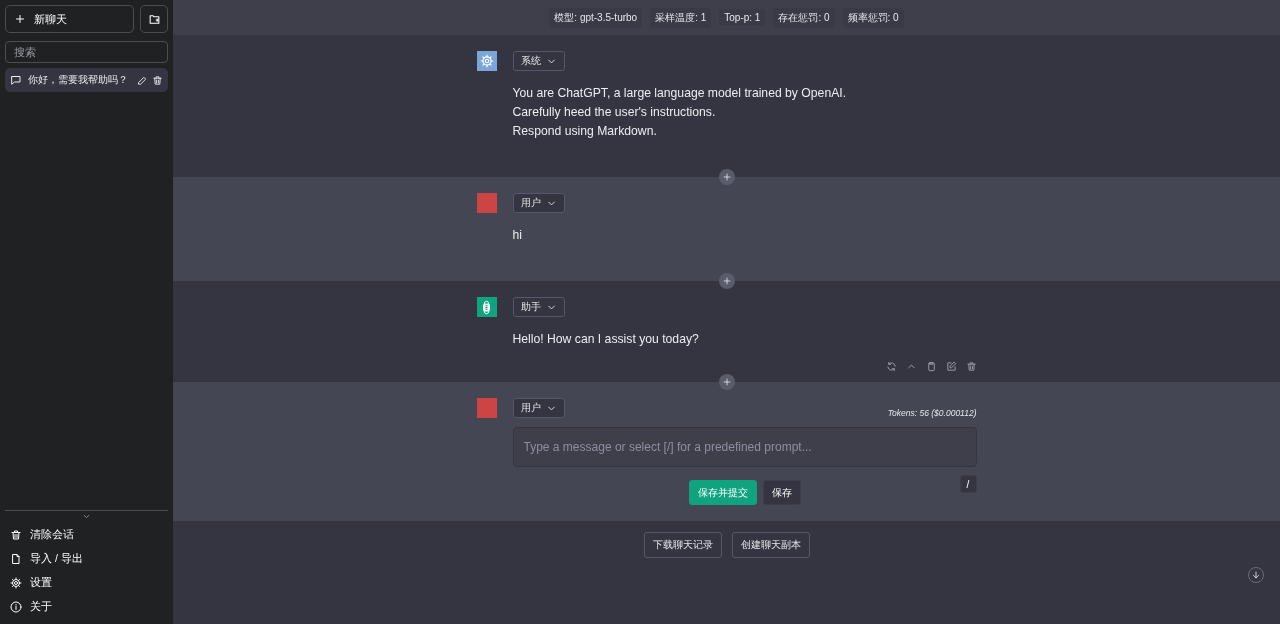 The image size is (1280, 624). What do you see at coordinates (52, 535) in the screenshot?
I see `menu-label: 清除会话` at bounding box center [52, 535].